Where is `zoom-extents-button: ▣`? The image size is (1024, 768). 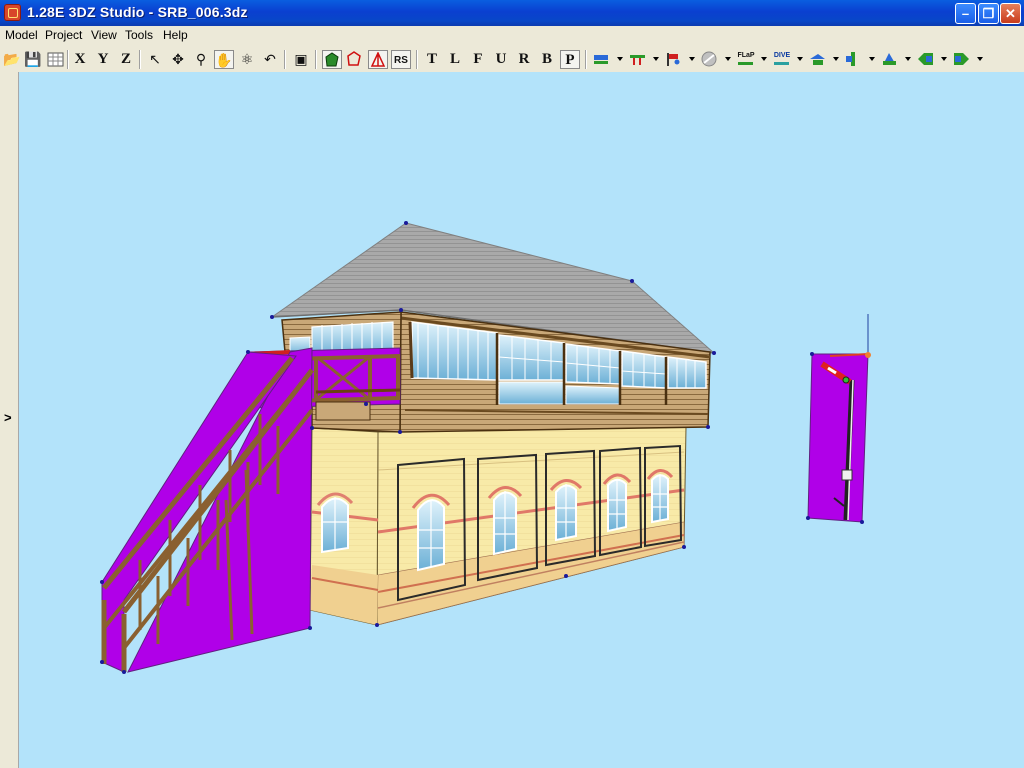 zoom-extents-button: ▣ is located at coordinates (301, 59).